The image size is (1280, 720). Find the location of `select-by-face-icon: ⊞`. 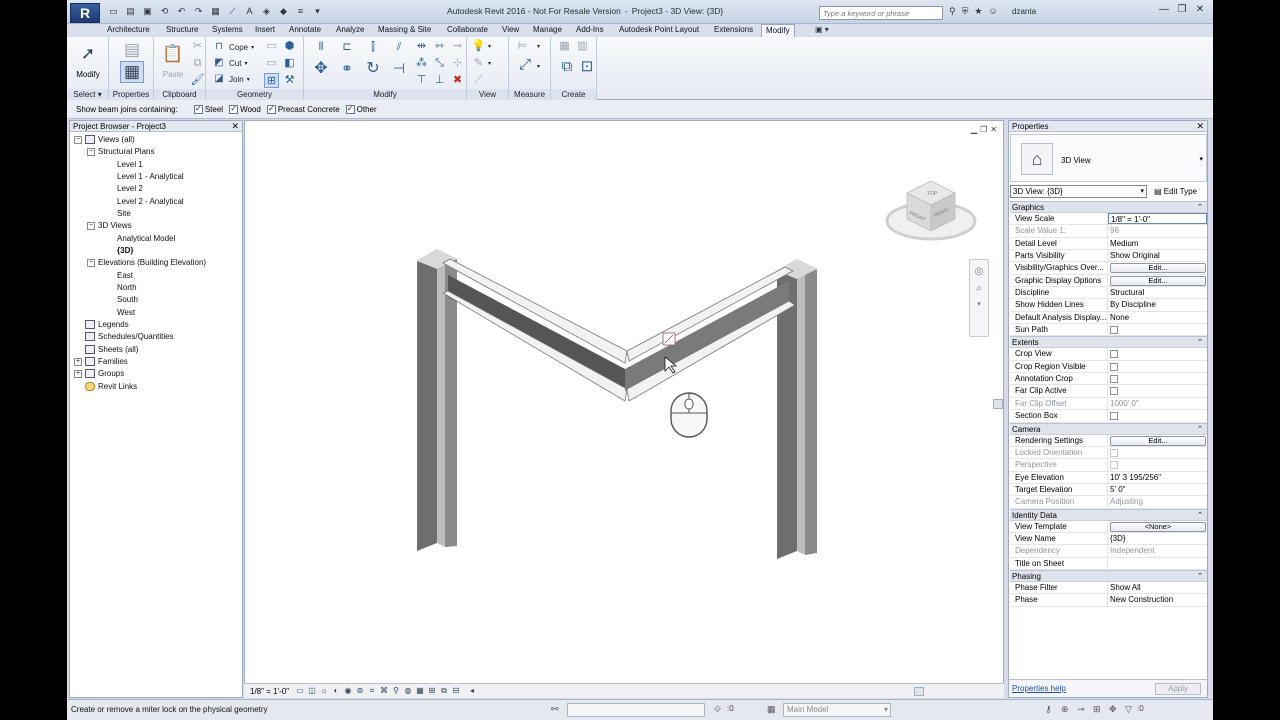

select-by-face-icon: ⊞ is located at coordinates (1097, 710).